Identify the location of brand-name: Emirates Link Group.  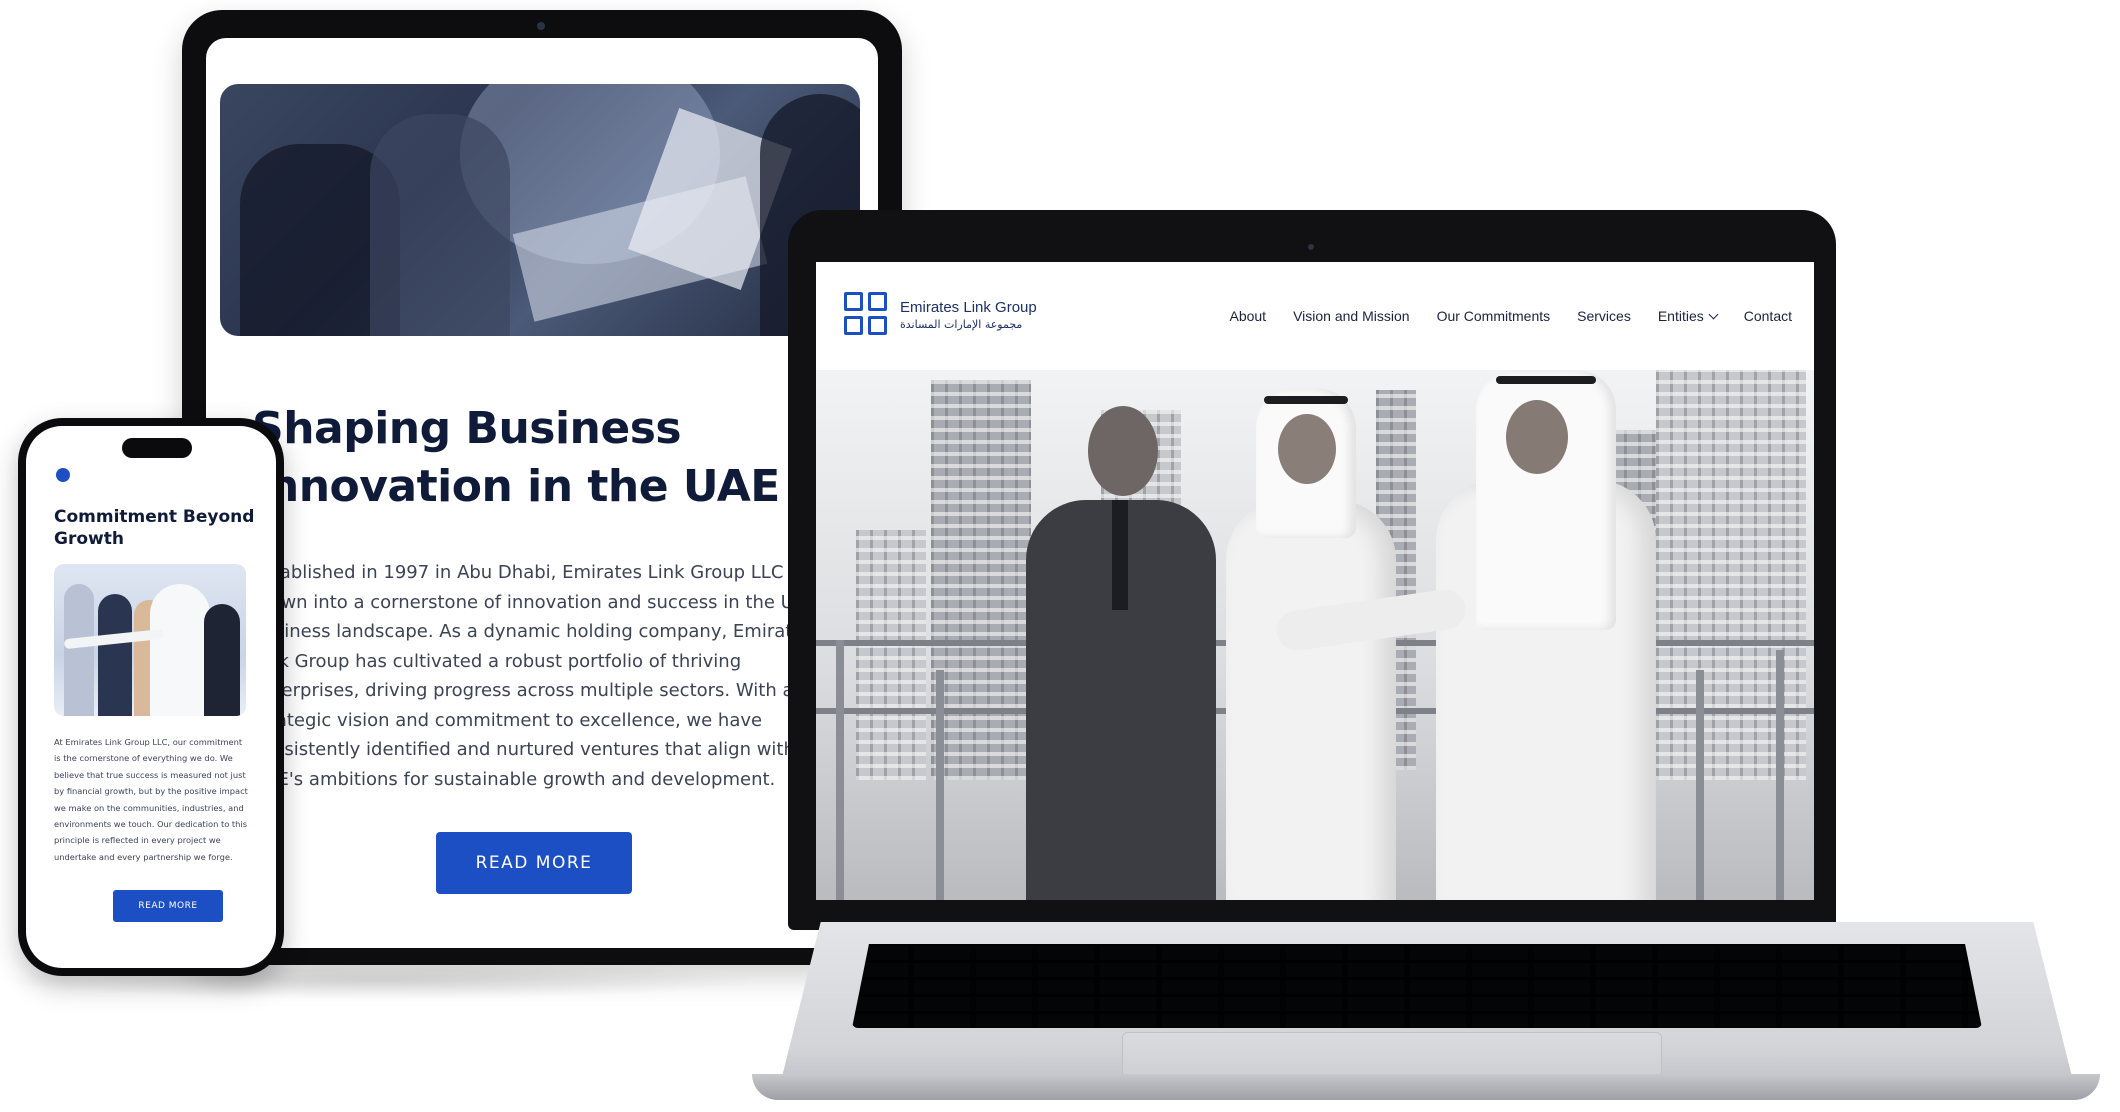
(968, 307).